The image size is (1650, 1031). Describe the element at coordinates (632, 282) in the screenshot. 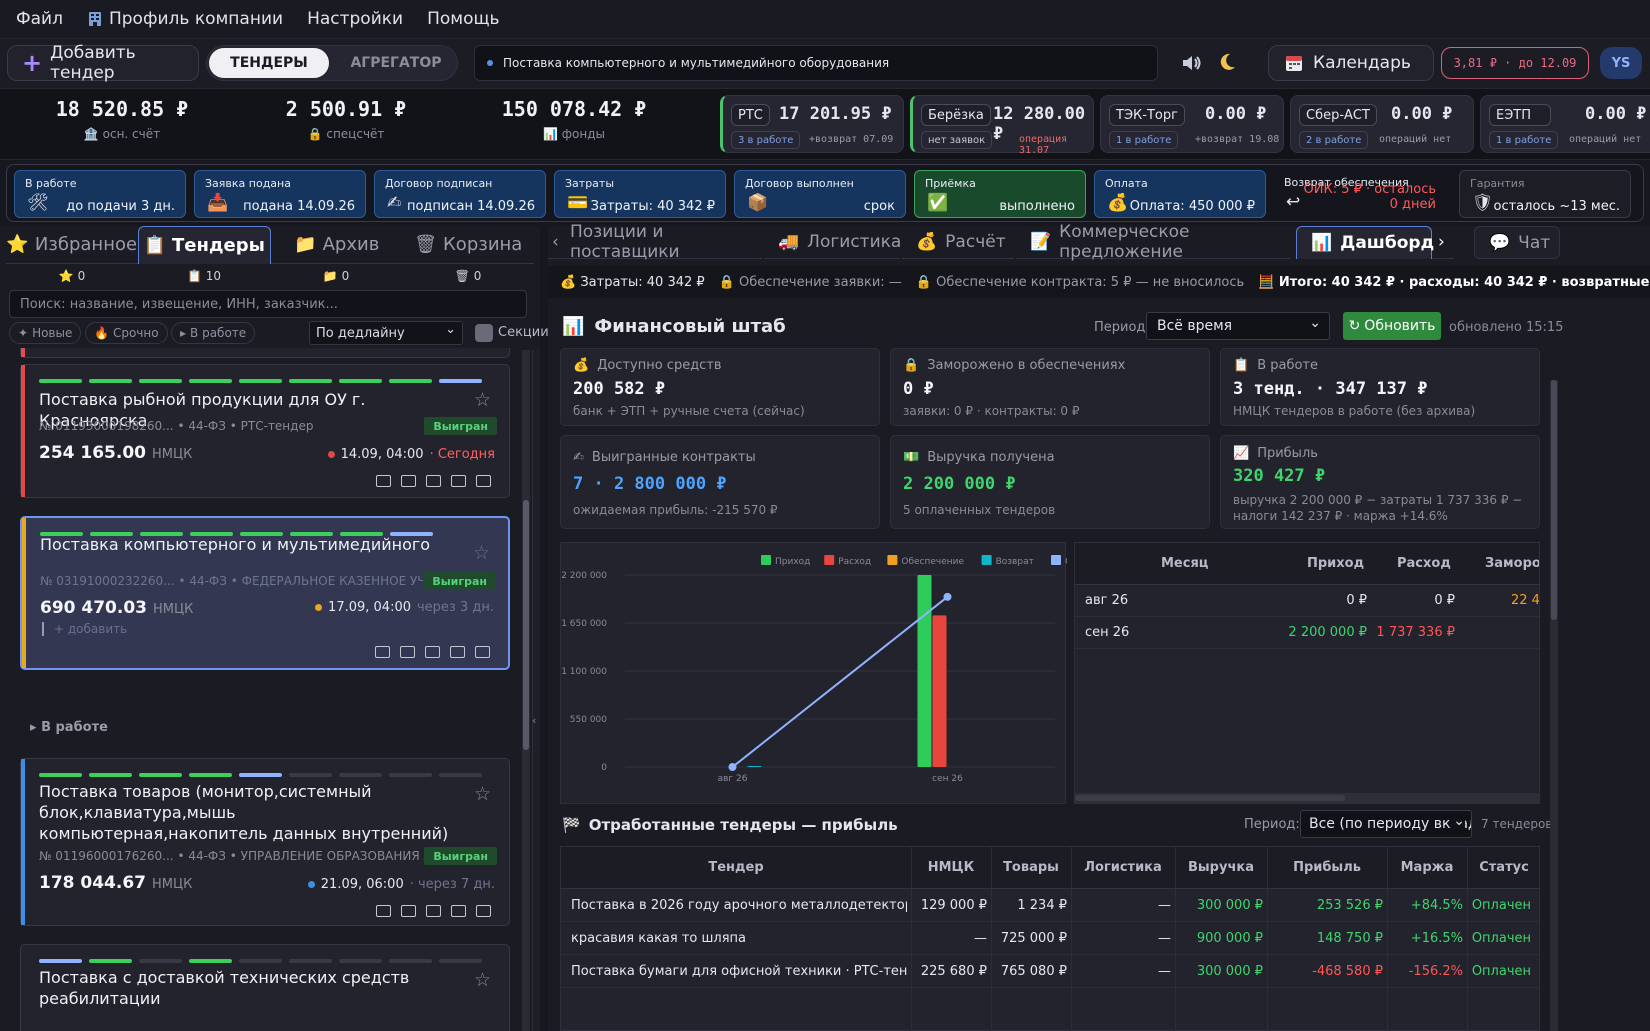

I see `costs-summary: 💰 Затраты: 40 342 ₽` at that location.